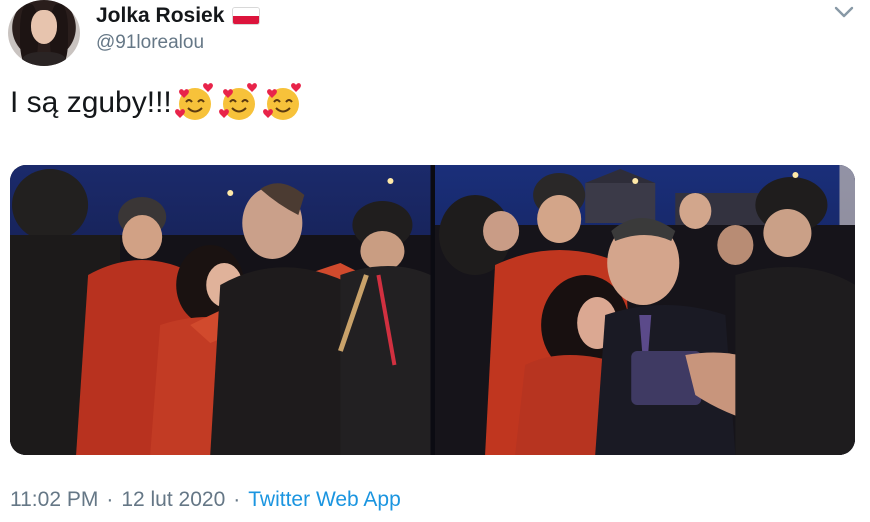 The width and height of the screenshot is (870, 522). I want to click on emoji-group, so click(239, 103).